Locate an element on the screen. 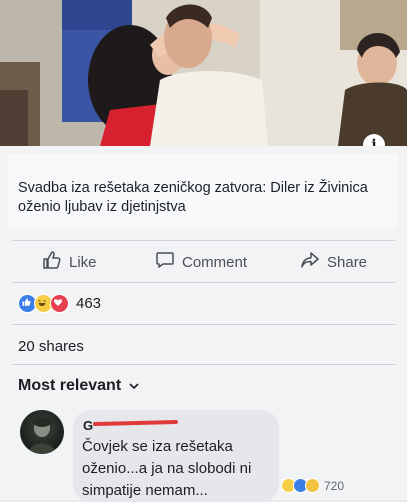  share-label: Share is located at coordinates (347, 262).